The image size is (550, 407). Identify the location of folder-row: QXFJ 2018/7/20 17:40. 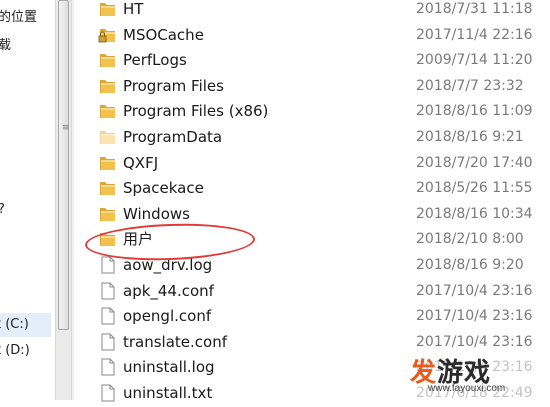
(312, 163).